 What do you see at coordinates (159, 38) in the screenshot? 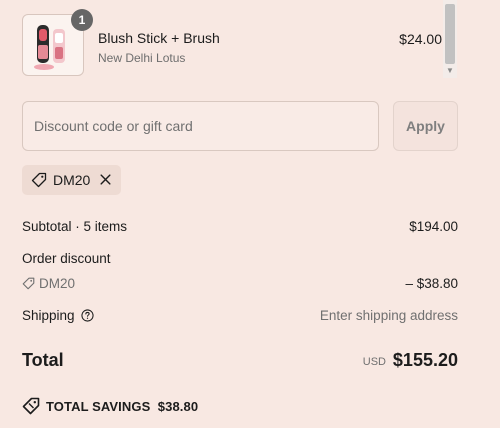
I see `product-name: Blush Stick + Brush` at bounding box center [159, 38].